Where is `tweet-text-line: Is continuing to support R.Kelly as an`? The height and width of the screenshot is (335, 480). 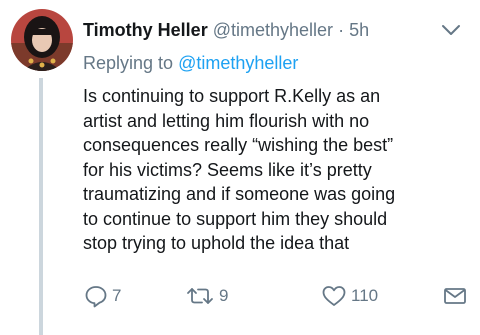
tweet-text-line: Is continuing to support R.Kelly as an is located at coordinates (232, 96).